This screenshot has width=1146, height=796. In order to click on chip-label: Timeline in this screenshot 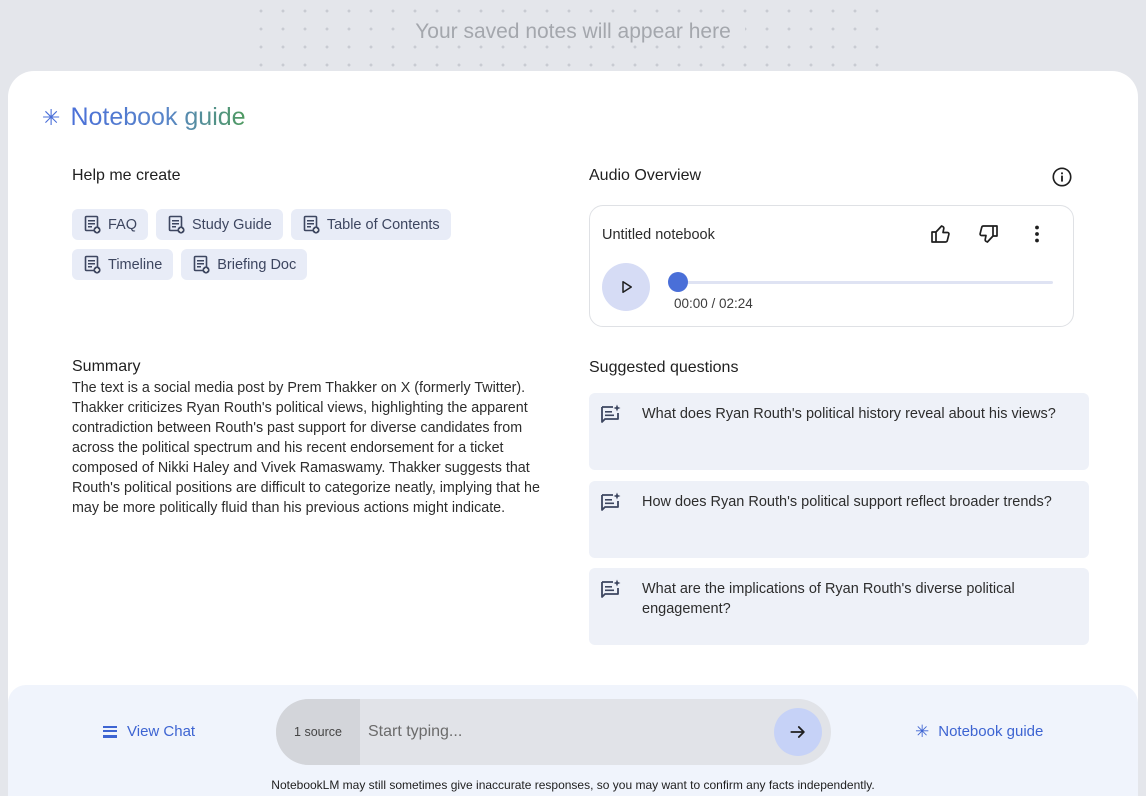, I will do `click(135, 264)`.